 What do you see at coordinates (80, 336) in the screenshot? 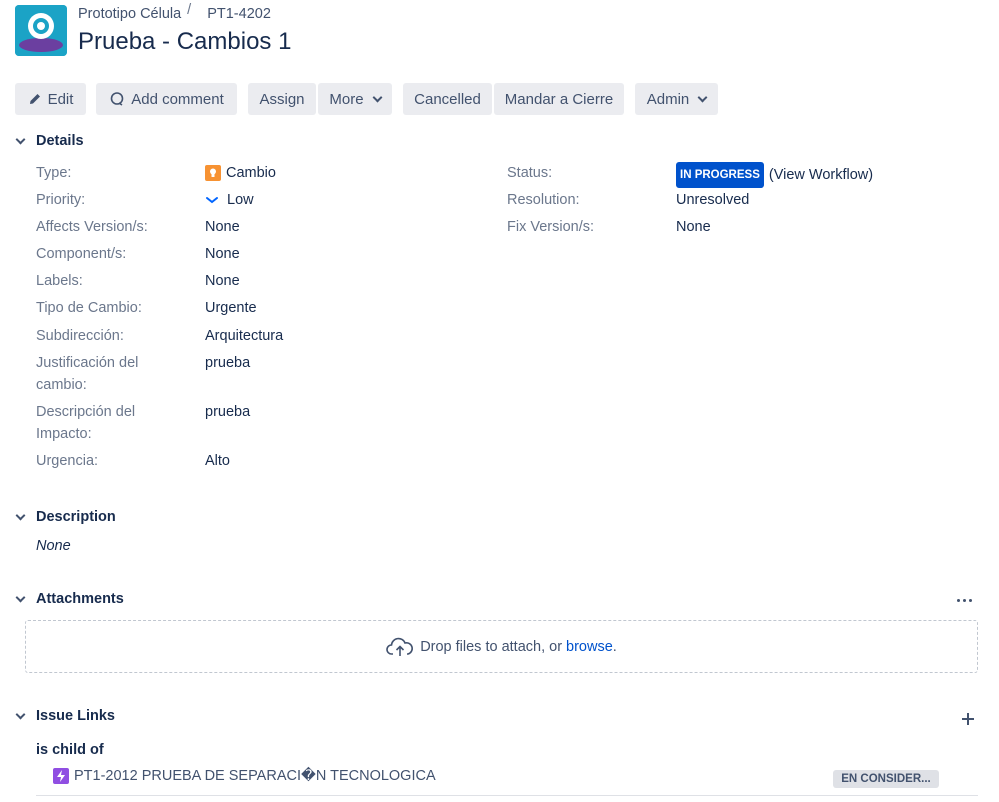
I see `subdireccion-label: Subdirección:` at bounding box center [80, 336].